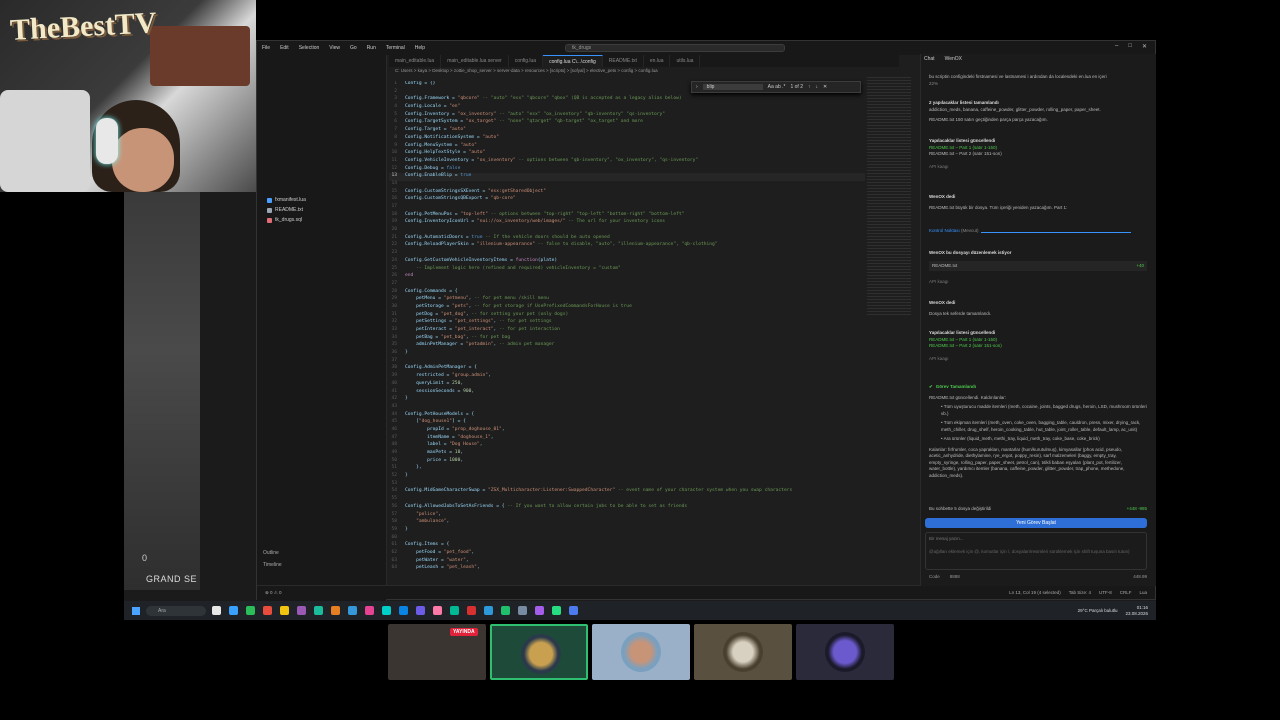 This screenshot has height=720, width=1280. Describe the element at coordinates (889, 197) in the screenshot. I see `minimap` at that location.